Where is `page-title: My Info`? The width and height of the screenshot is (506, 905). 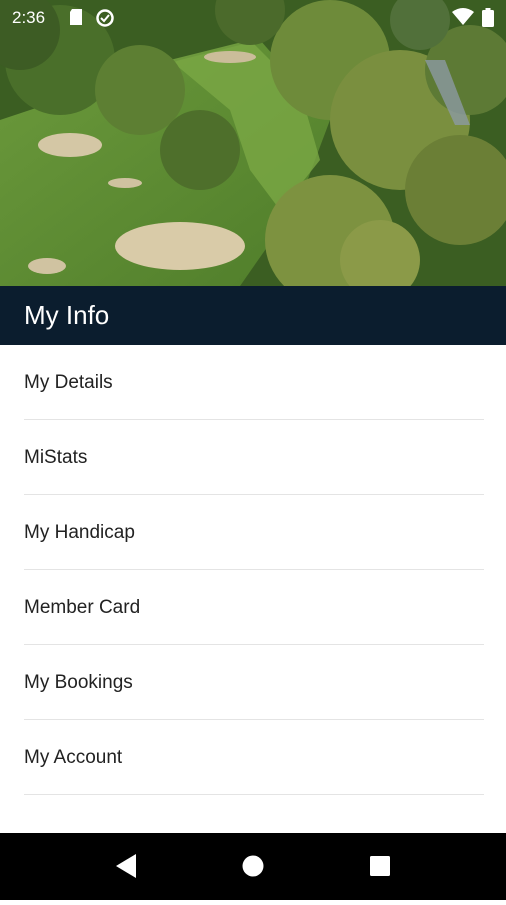 page-title: My Info is located at coordinates (67, 315).